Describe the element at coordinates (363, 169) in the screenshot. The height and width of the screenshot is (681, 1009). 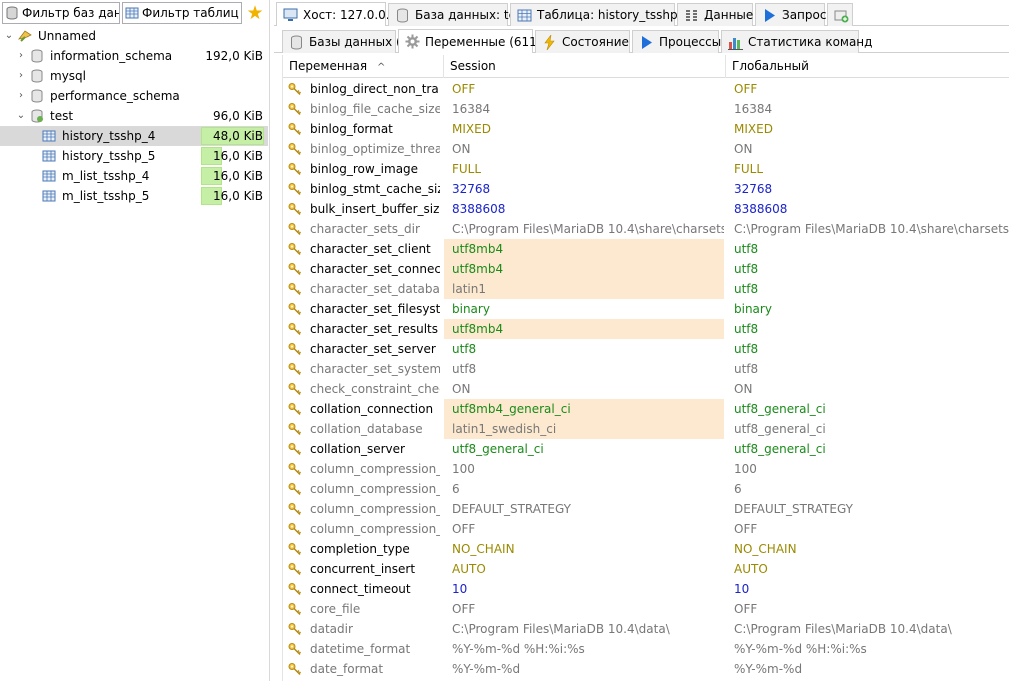
I see `variable-name-cell: binlog_row_image` at that location.